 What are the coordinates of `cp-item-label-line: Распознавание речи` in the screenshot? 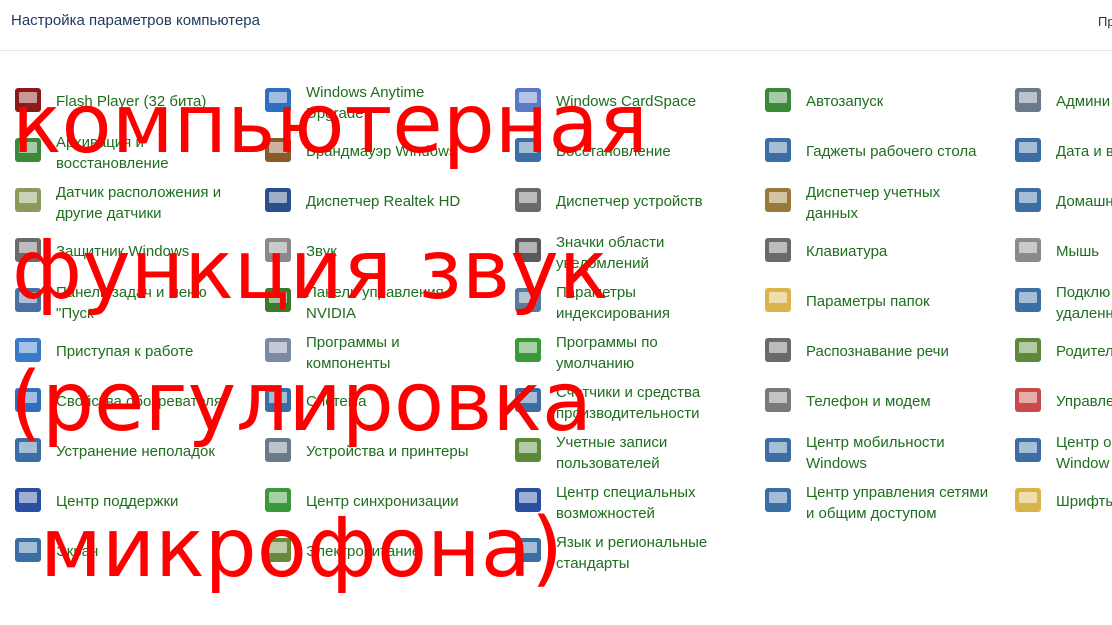 It's located at (877, 351).